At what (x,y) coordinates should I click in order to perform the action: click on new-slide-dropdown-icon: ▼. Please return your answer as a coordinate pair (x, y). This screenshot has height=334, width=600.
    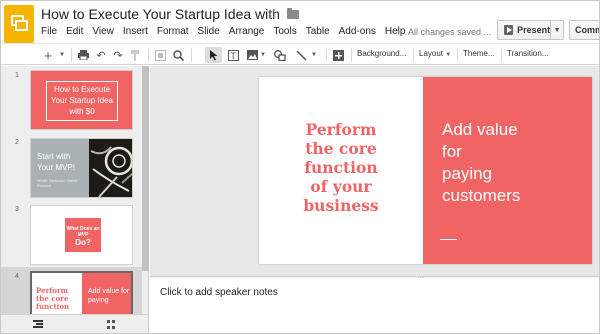
    Looking at the image, I should click on (62, 55).